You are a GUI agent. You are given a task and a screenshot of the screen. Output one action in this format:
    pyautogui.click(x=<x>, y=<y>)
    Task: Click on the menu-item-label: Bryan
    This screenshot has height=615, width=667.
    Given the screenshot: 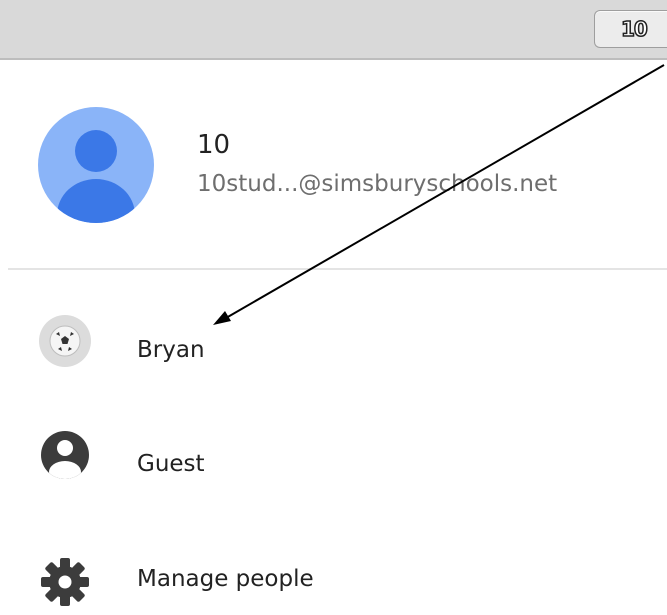 What is the action you would take?
    pyautogui.click(x=171, y=350)
    